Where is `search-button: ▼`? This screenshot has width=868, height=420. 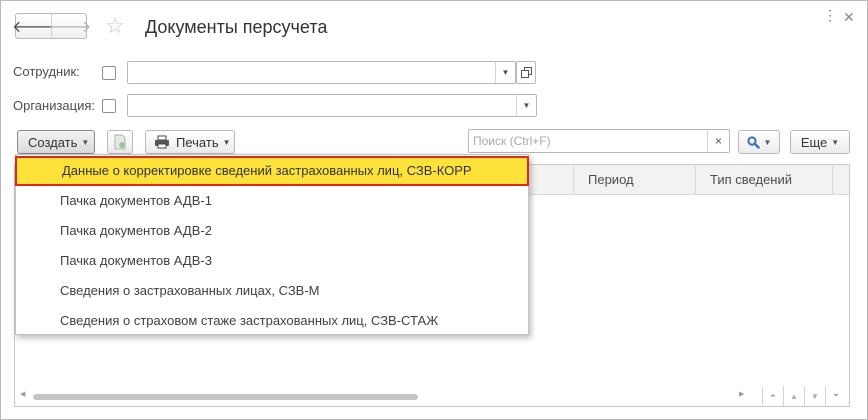 search-button: ▼ is located at coordinates (759, 142).